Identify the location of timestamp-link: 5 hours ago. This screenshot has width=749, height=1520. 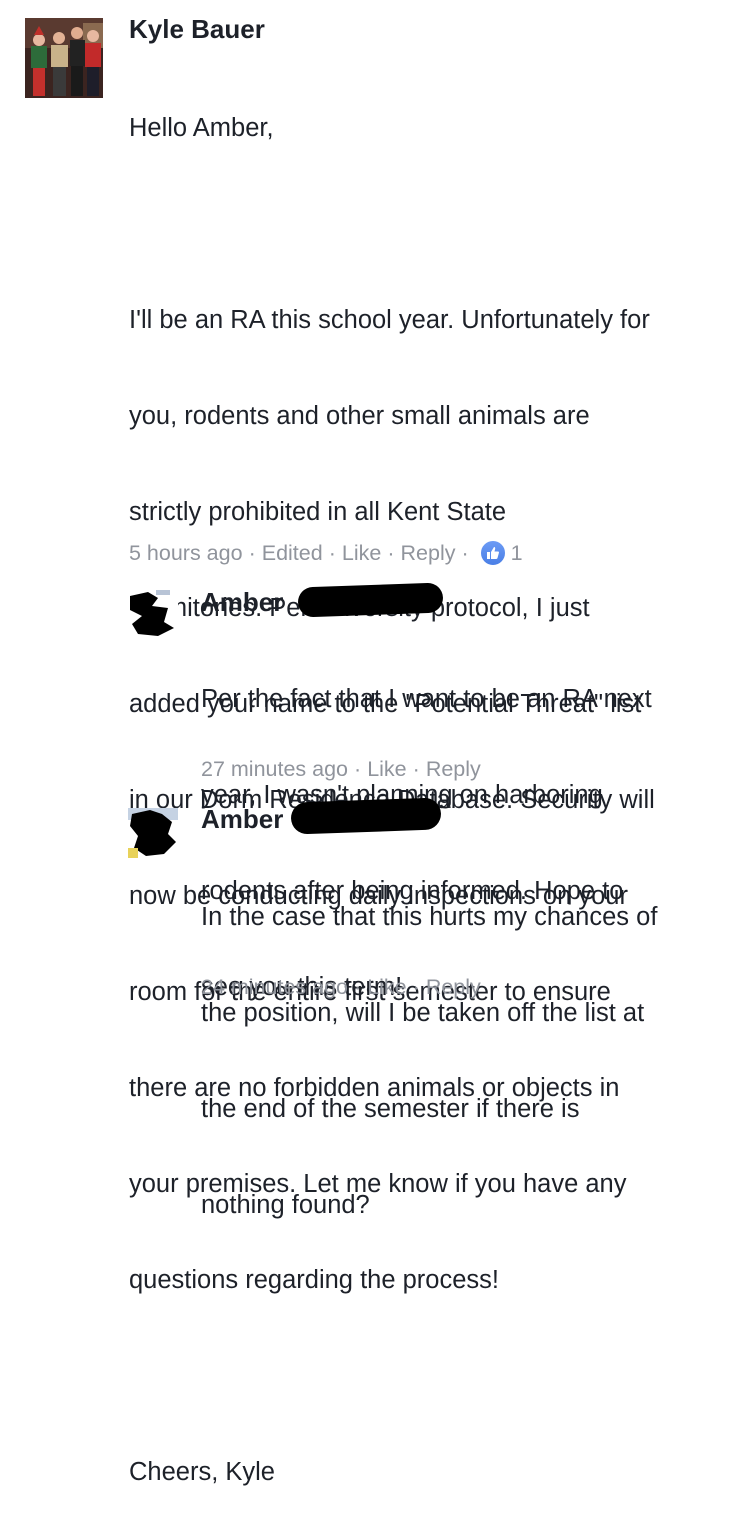
(186, 553).